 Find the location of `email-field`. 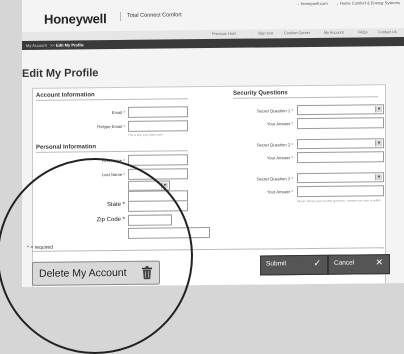

email-field is located at coordinates (158, 112).